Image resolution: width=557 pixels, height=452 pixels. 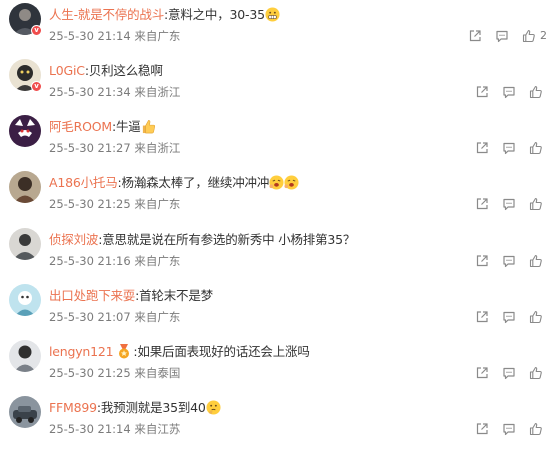 What do you see at coordinates (114, 92) in the screenshot?
I see `comment-meta: 25-5-30 21:34 来自浙江` at bounding box center [114, 92].